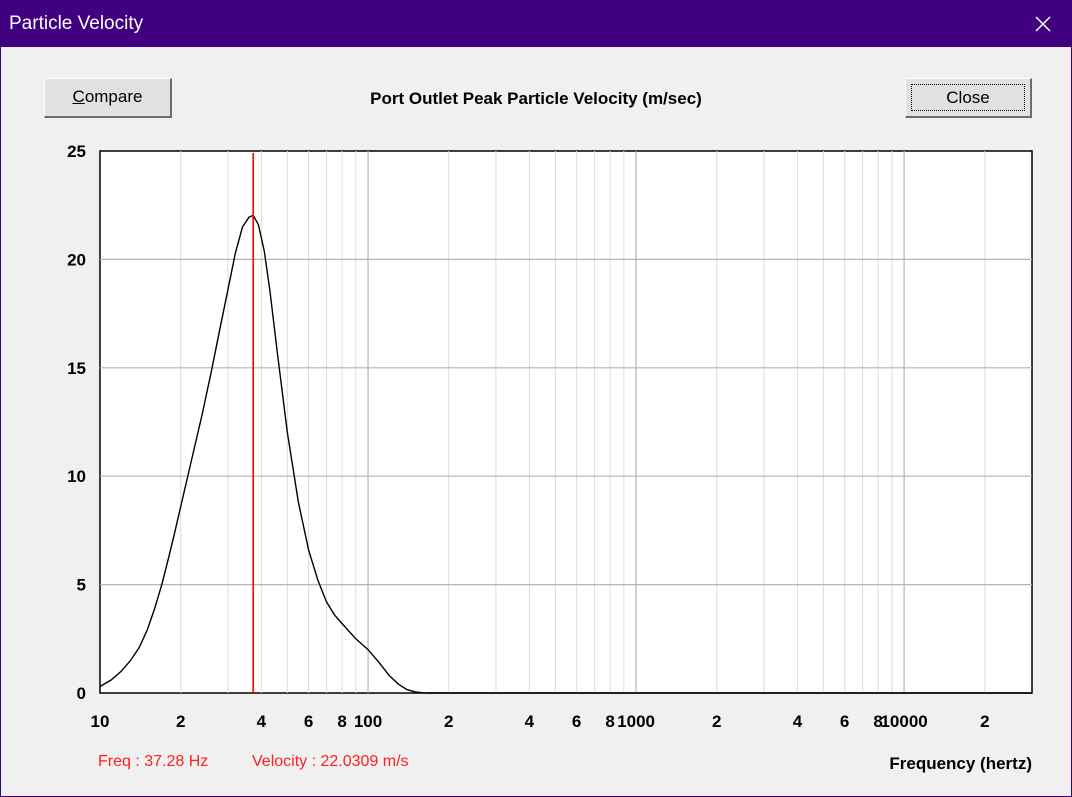 The height and width of the screenshot is (797, 1072). What do you see at coordinates (81, 585) in the screenshot?
I see `y-tick-label: 5` at bounding box center [81, 585].